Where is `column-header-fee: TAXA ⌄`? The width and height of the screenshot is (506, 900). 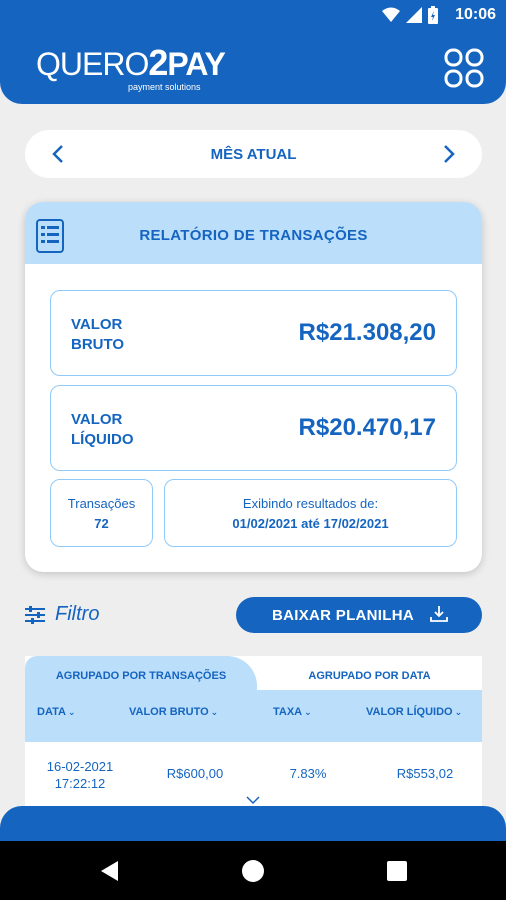
column-header-fee: TAXA ⌄ is located at coordinates (292, 712).